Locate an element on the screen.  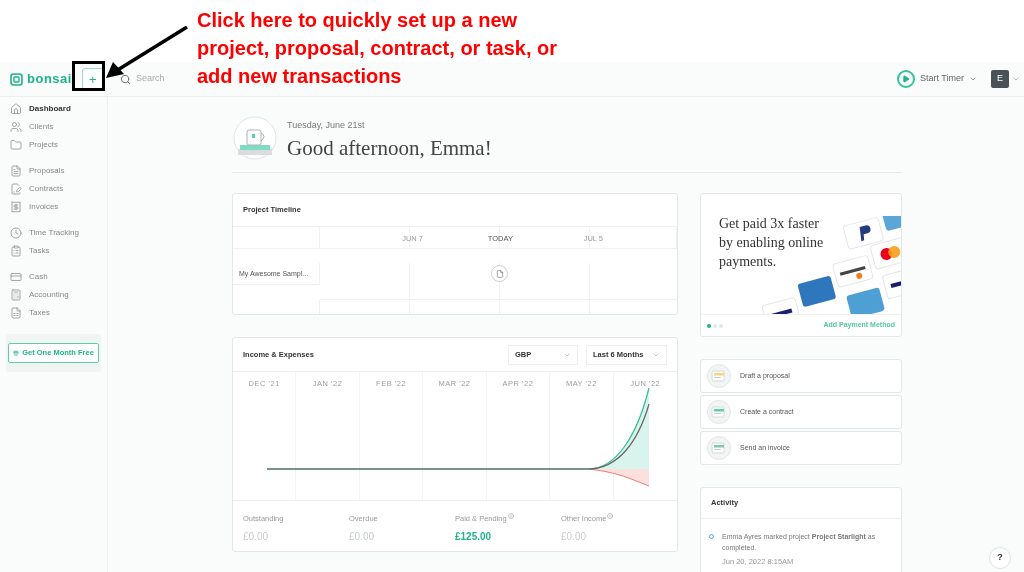
search-field: Search is located at coordinates (166, 79).